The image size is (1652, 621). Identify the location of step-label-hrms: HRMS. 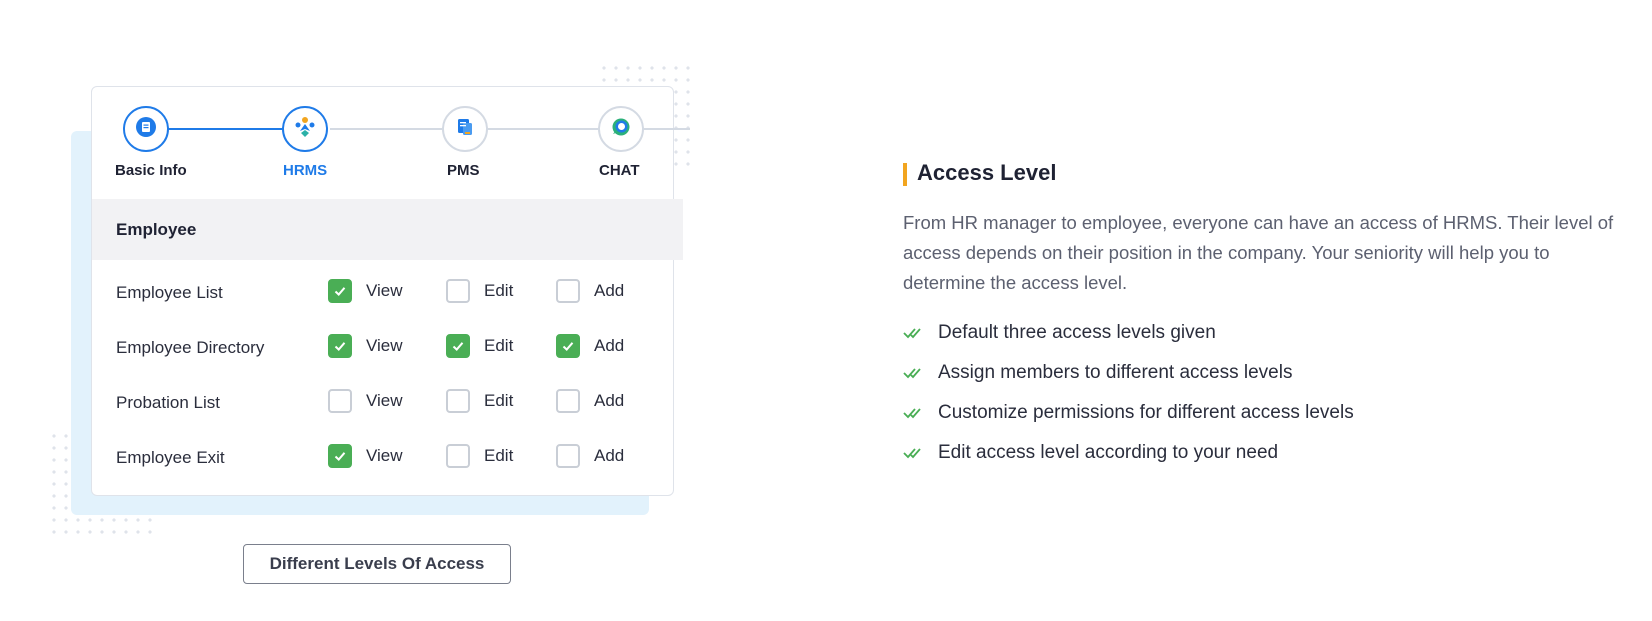
(305, 170).